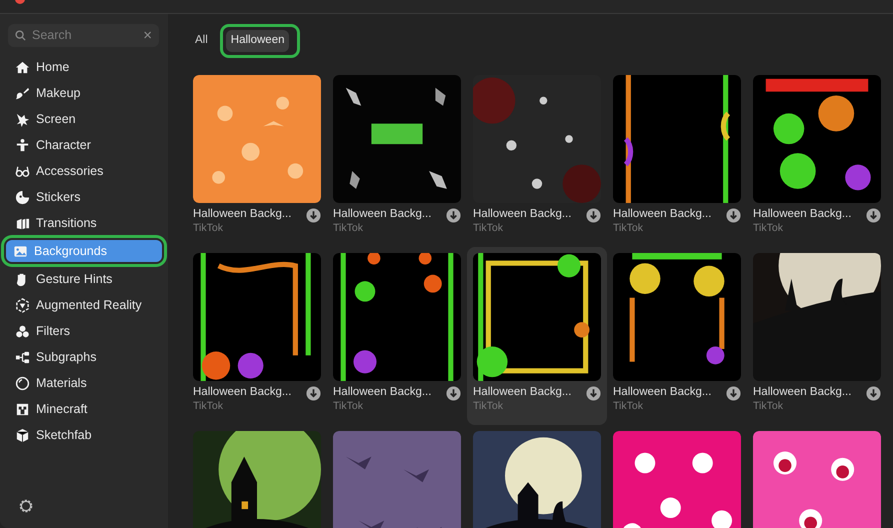 This screenshot has height=528, width=893. What do you see at coordinates (22, 357) in the screenshot?
I see `nodes-icon` at bounding box center [22, 357].